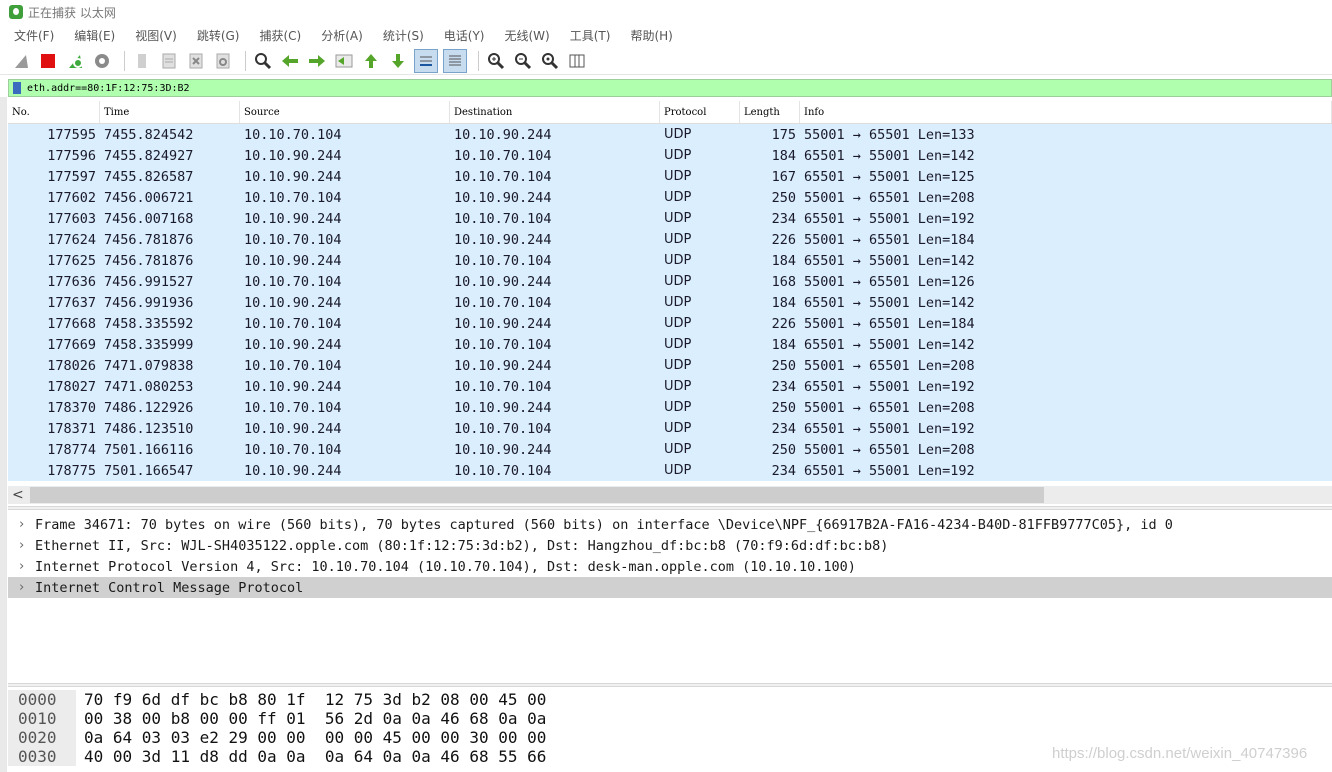 The image size is (1332, 772). I want to click on go-to-packet-icon, so click(344, 61).